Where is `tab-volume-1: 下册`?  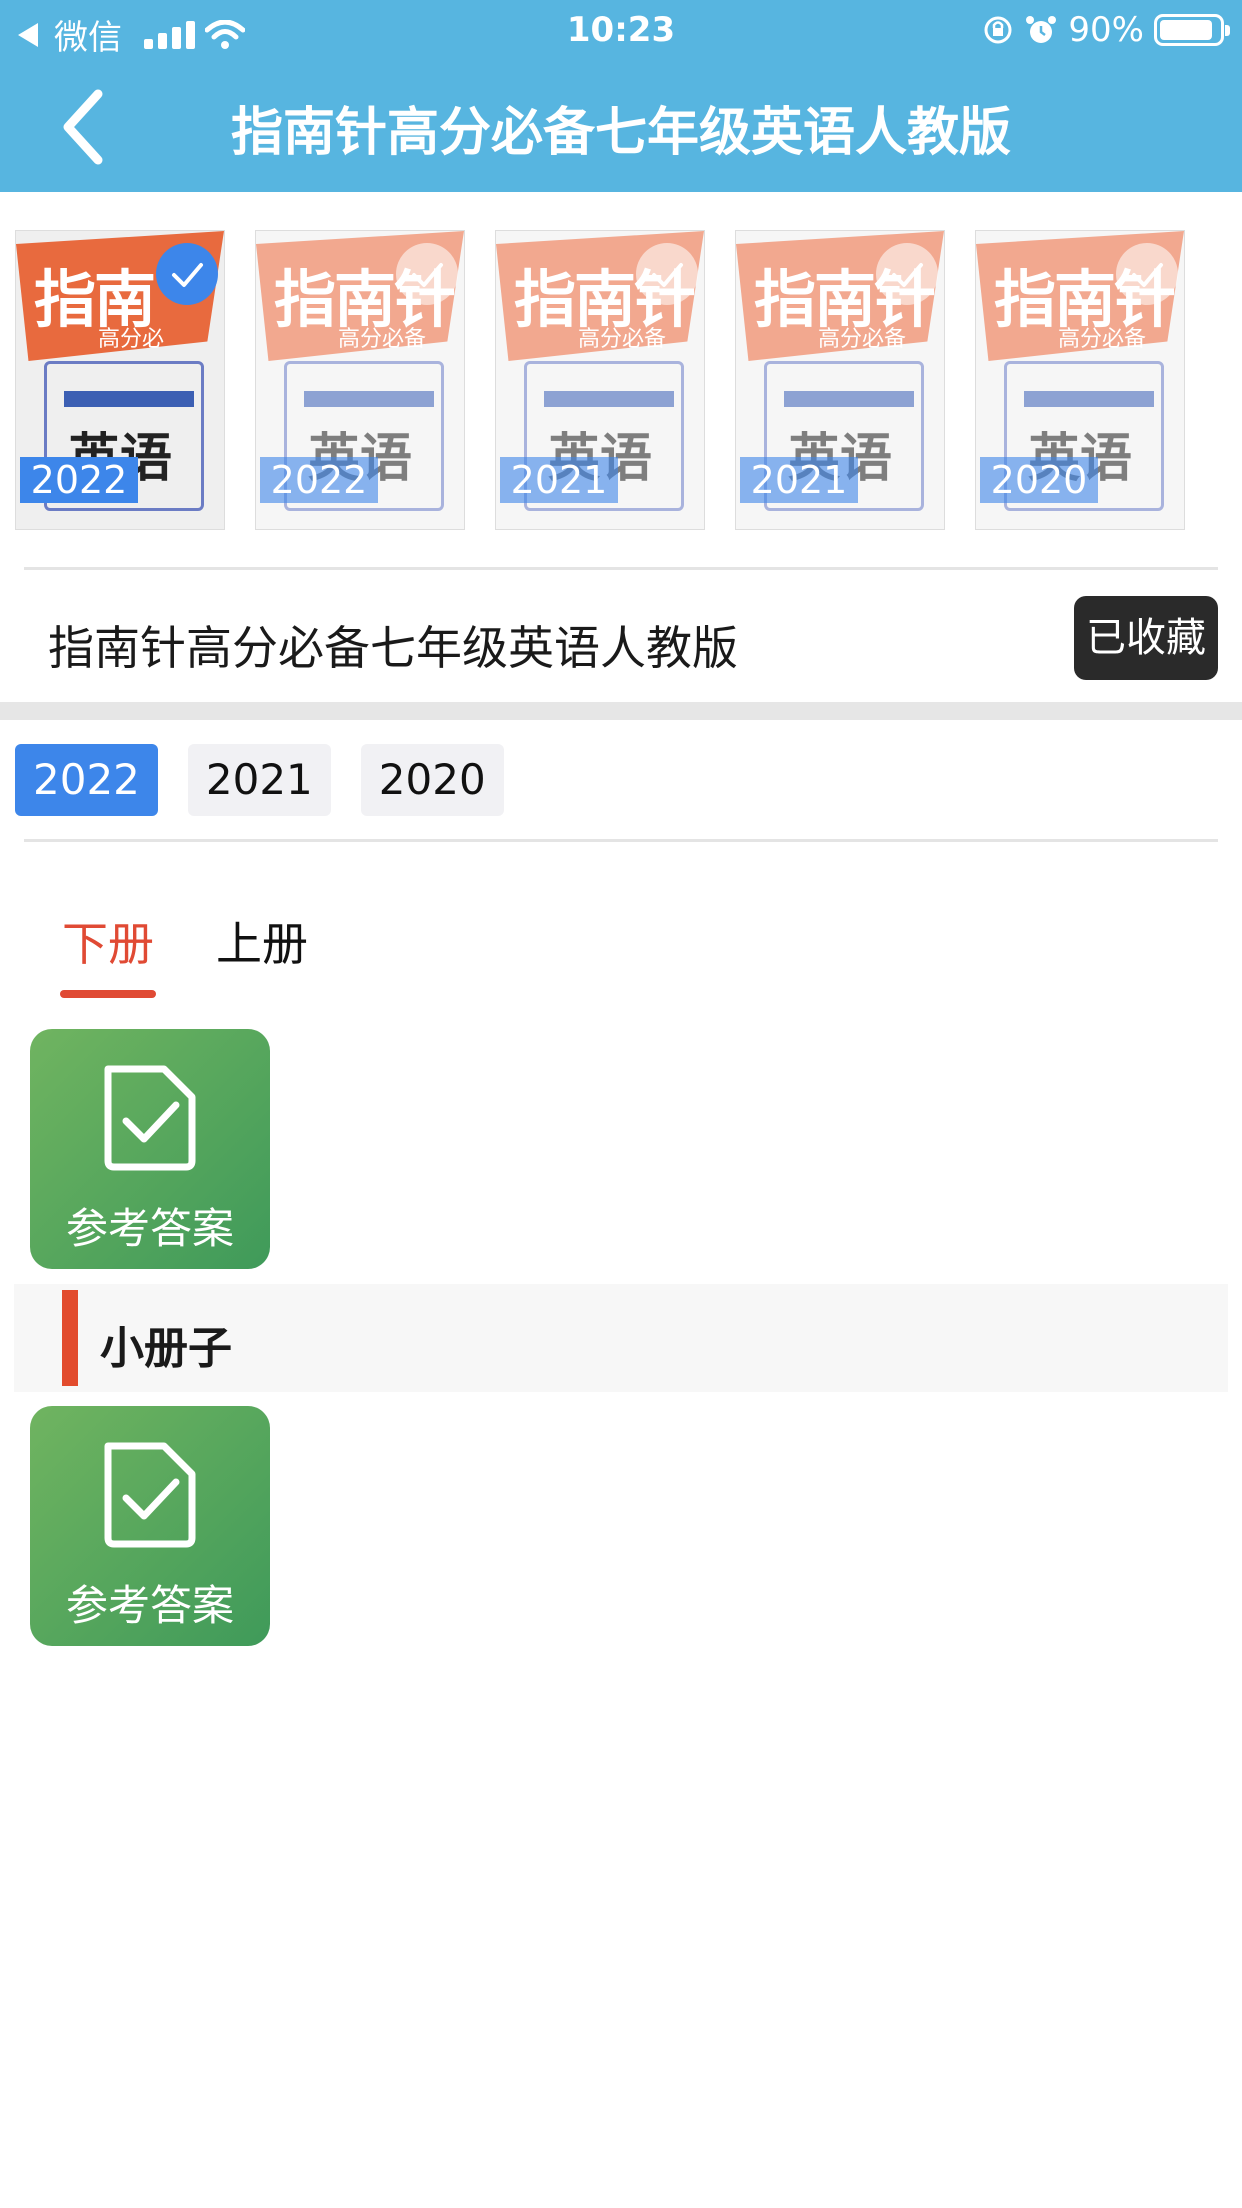 tab-volume-1: 下册 is located at coordinates (108, 953).